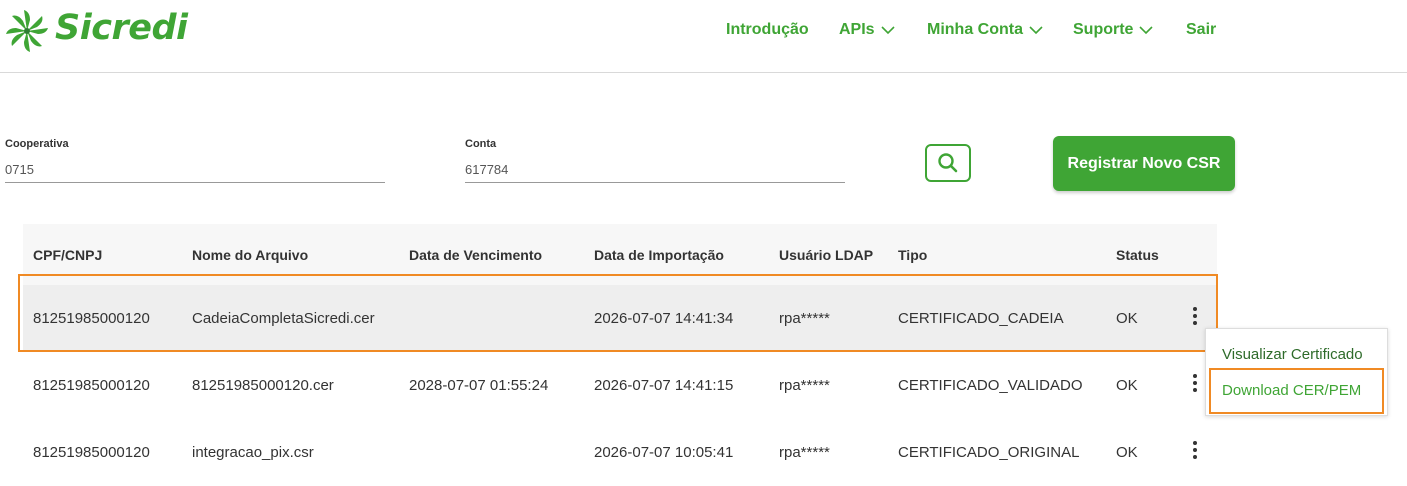 The image size is (1407, 486). What do you see at coordinates (67, 255) in the screenshot?
I see `column-header: CPF/CNPJ` at bounding box center [67, 255].